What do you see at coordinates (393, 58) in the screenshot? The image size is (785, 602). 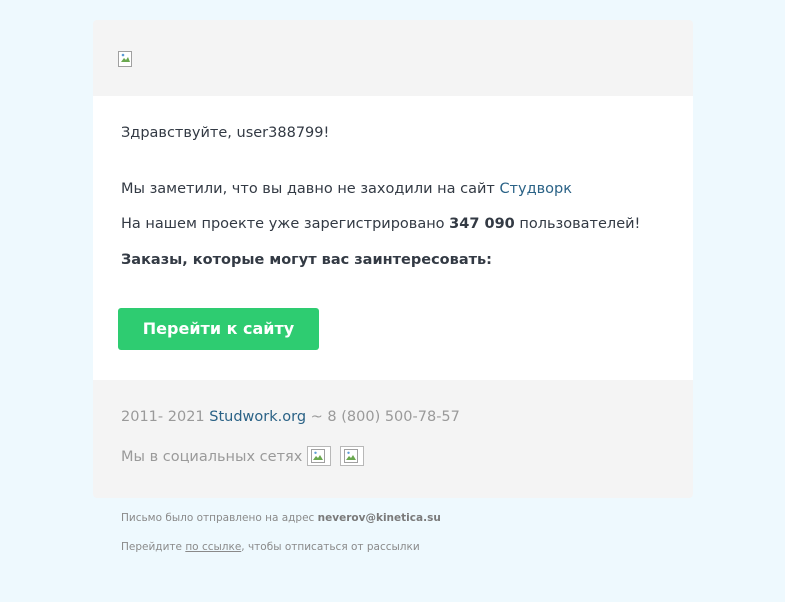 I see `email-header` at bounding box center [393, 58].